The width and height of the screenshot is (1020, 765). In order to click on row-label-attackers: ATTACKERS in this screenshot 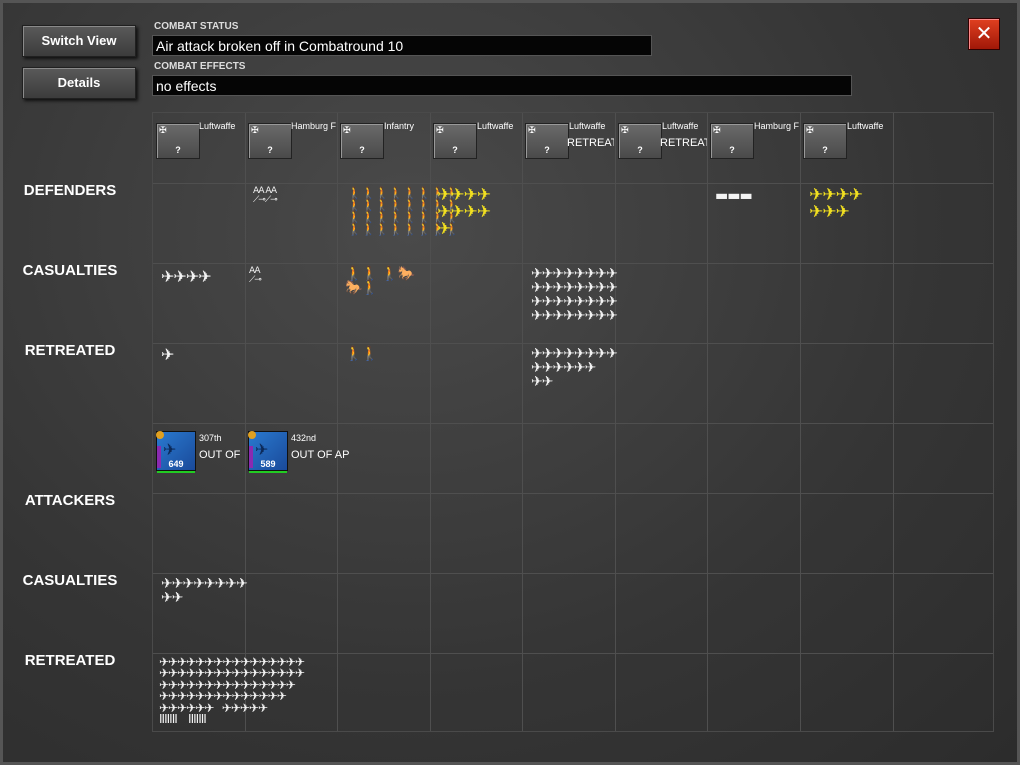, I will do `click(70, 500)`.